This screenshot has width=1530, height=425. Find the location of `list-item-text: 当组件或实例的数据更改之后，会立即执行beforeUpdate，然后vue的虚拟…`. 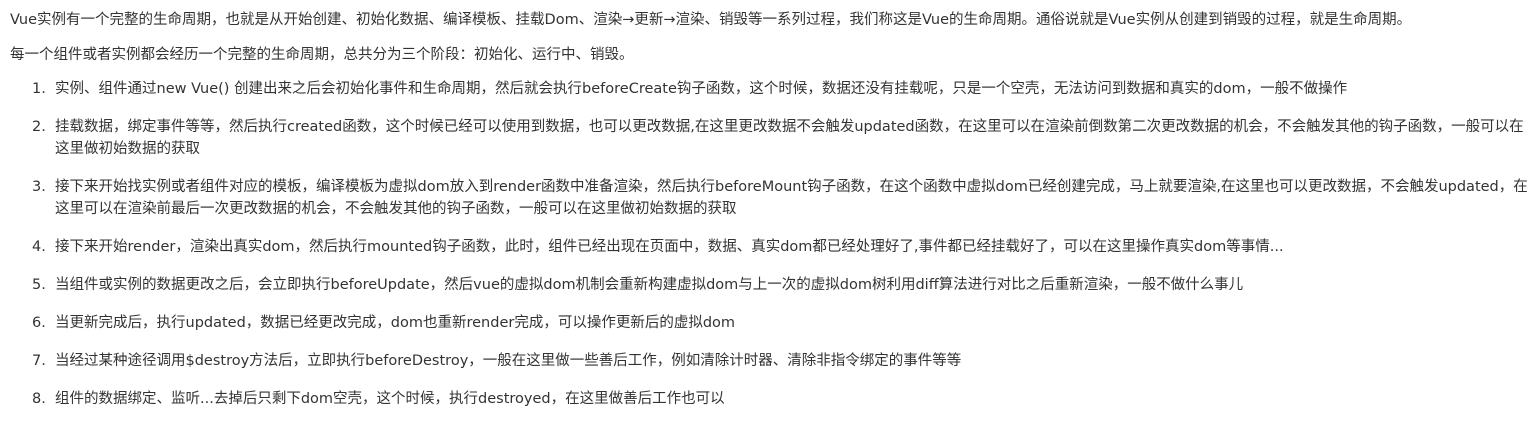

list-item-text: 当组件或实例的数据更改之后，会立即执行beforeUpdate，然后vue的虚拟… is located at coordinates (649, 285).